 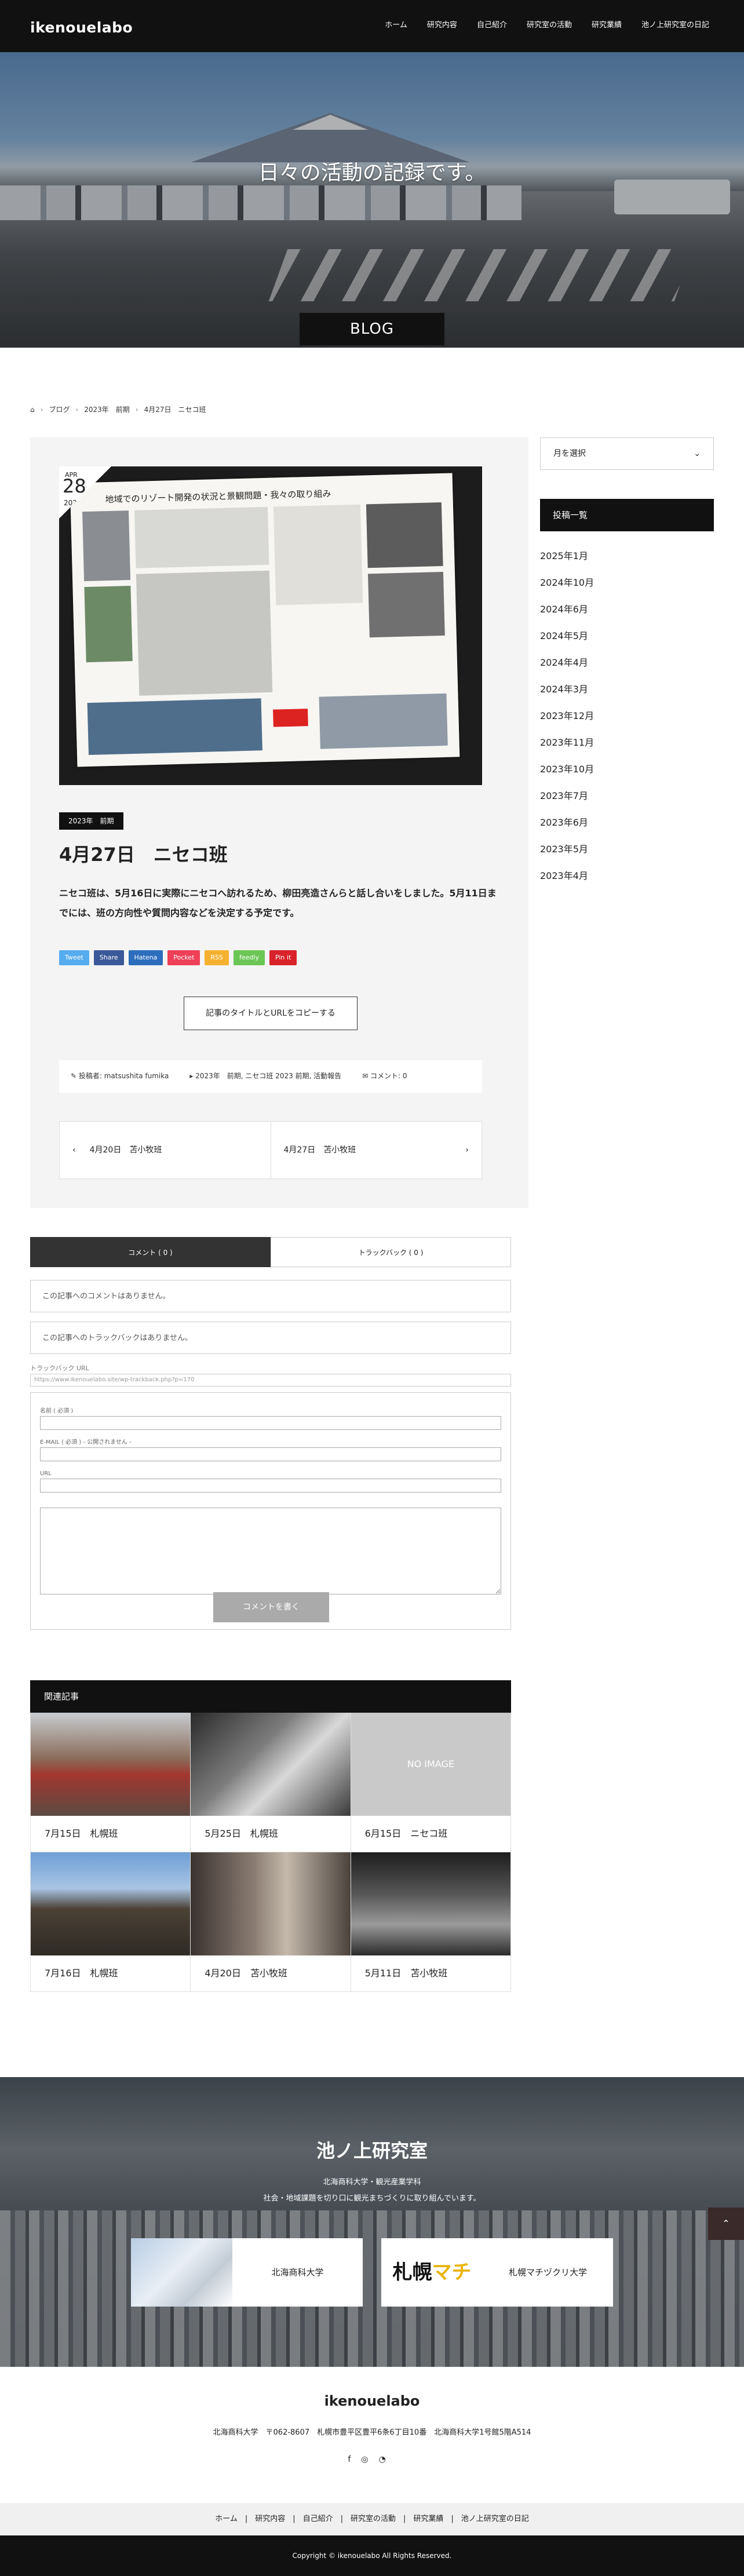 I want to click on archive-item: 2023年10月, so click(x=627, y=769).